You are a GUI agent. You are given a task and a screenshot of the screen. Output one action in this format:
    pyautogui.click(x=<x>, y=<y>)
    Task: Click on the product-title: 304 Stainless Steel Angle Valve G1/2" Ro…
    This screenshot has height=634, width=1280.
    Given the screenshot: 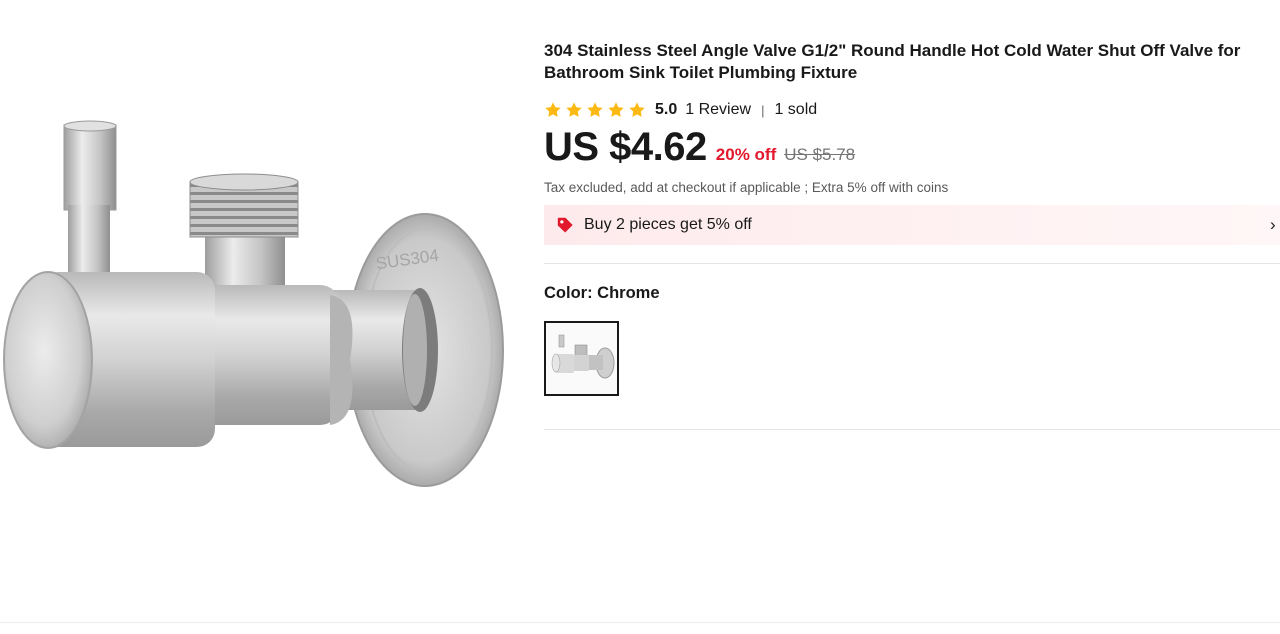 What is the action you would take?
    pyautogui.click(x=892, y=61)
    